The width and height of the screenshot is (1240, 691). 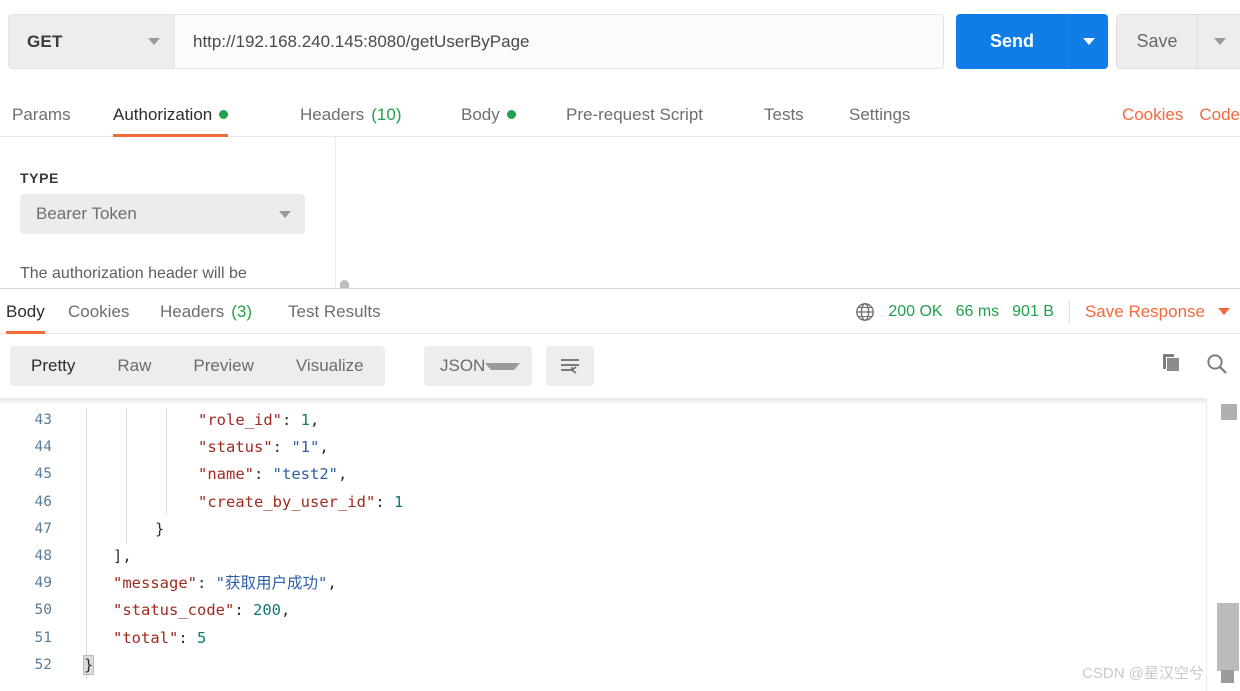 I want to click on save-group: Save, so click(x=1178, y=41).